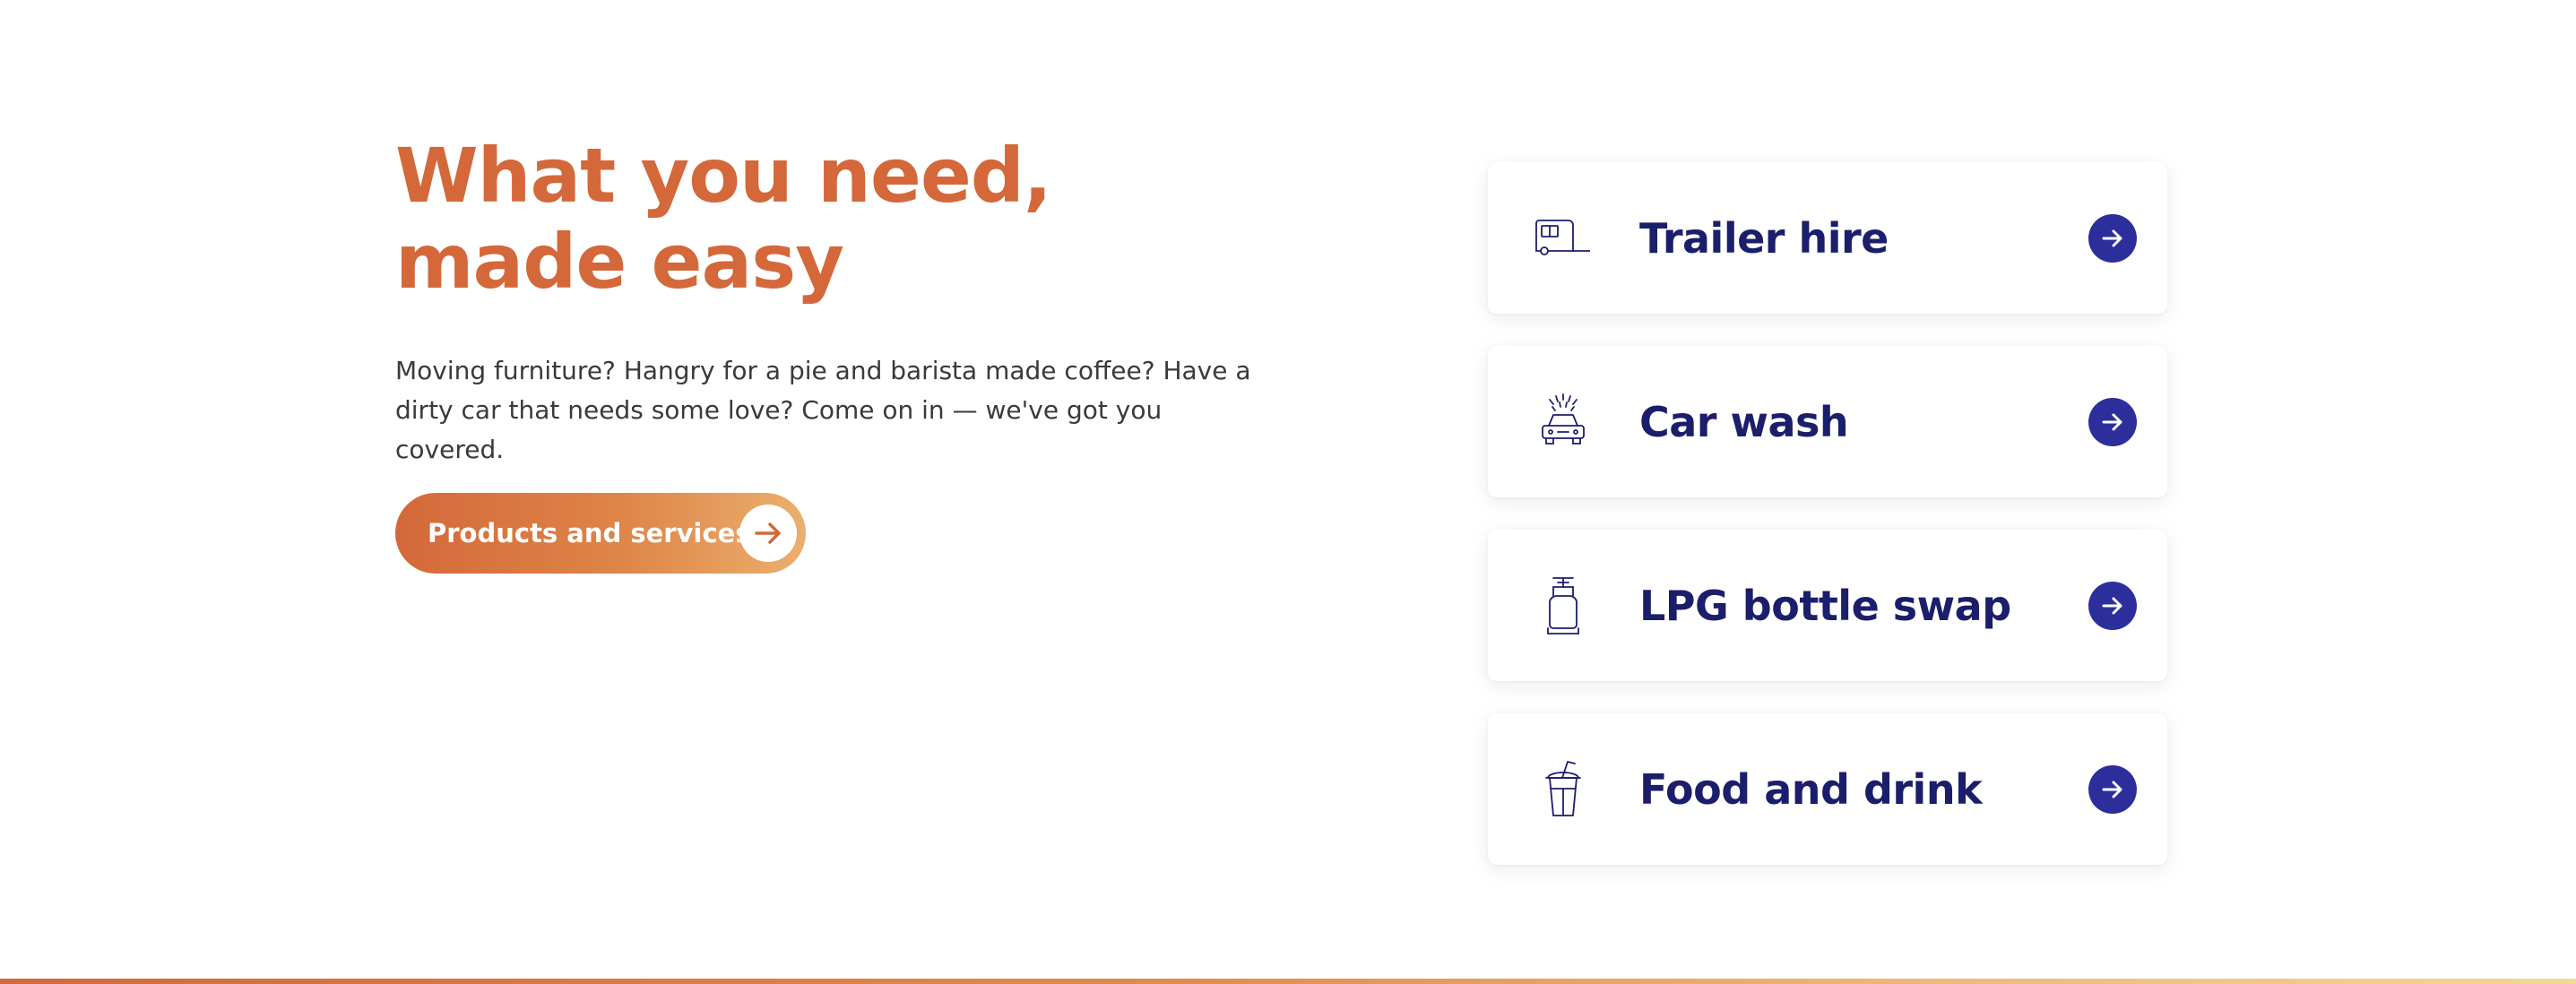 This screenshot has width=2576, height=984. What do you see at coordinates (1563, 789) in the screenshot?
I see `drink-cup-icon` at bounding box center [1563, 789].